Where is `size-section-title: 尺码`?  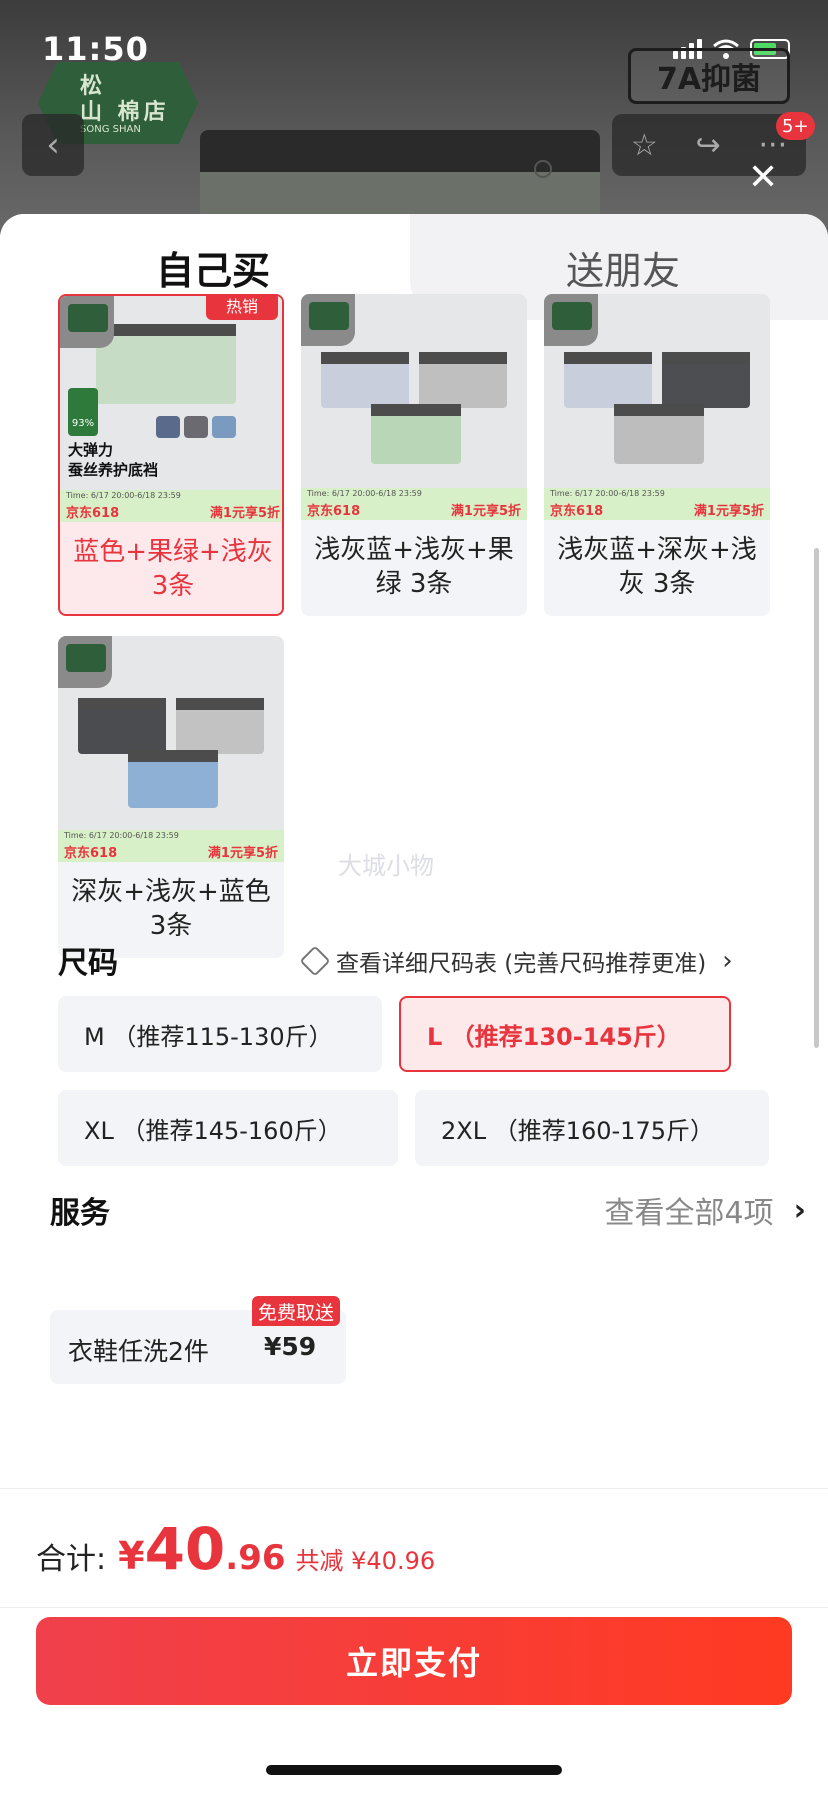 size-section-title: 尺码 is located at coordinates (88, 963).